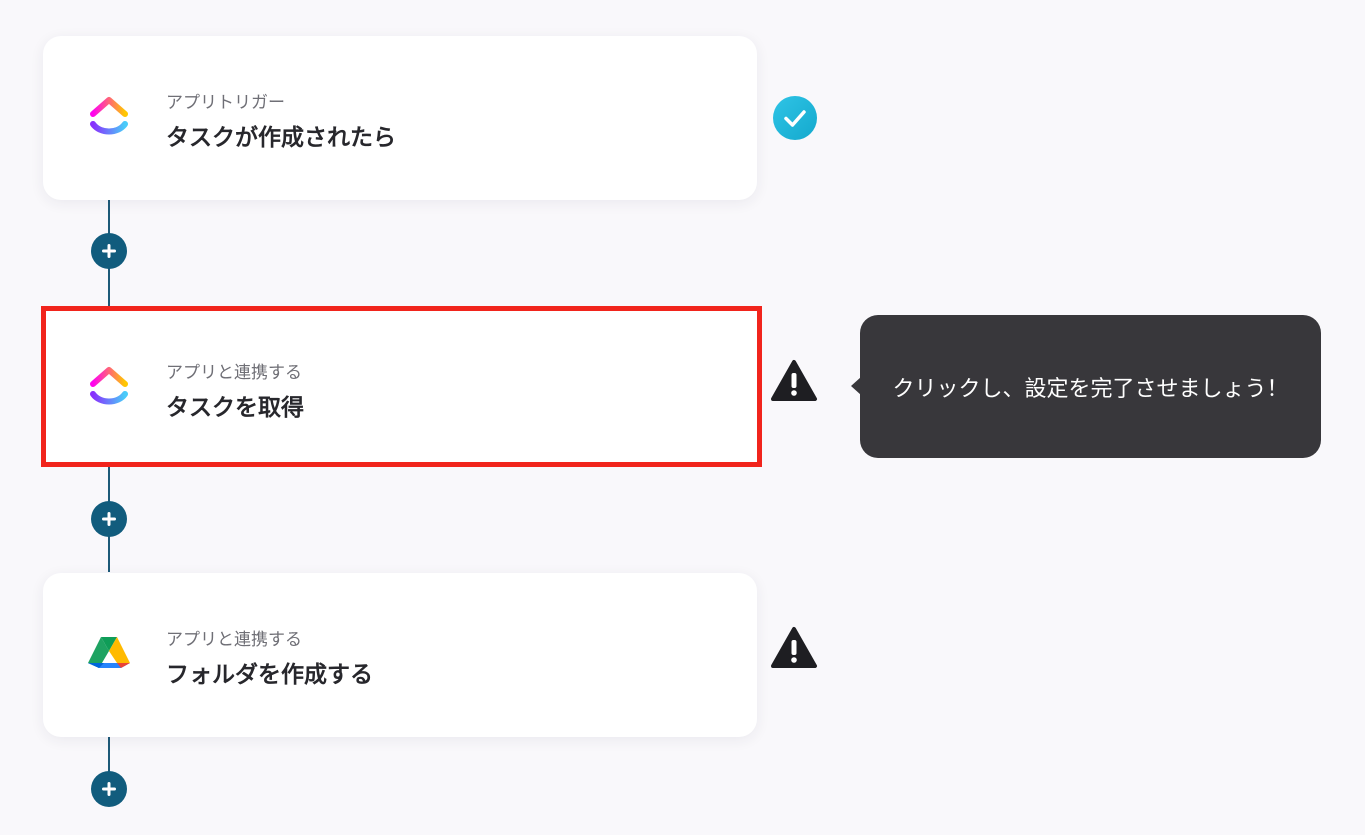 The height and width of the screenshot is (835, 1365). What do you see at coordinates (225, 103) in the screenshot?
I see `step-type-label: アプリトリガー` at bounding box center [225, 103].